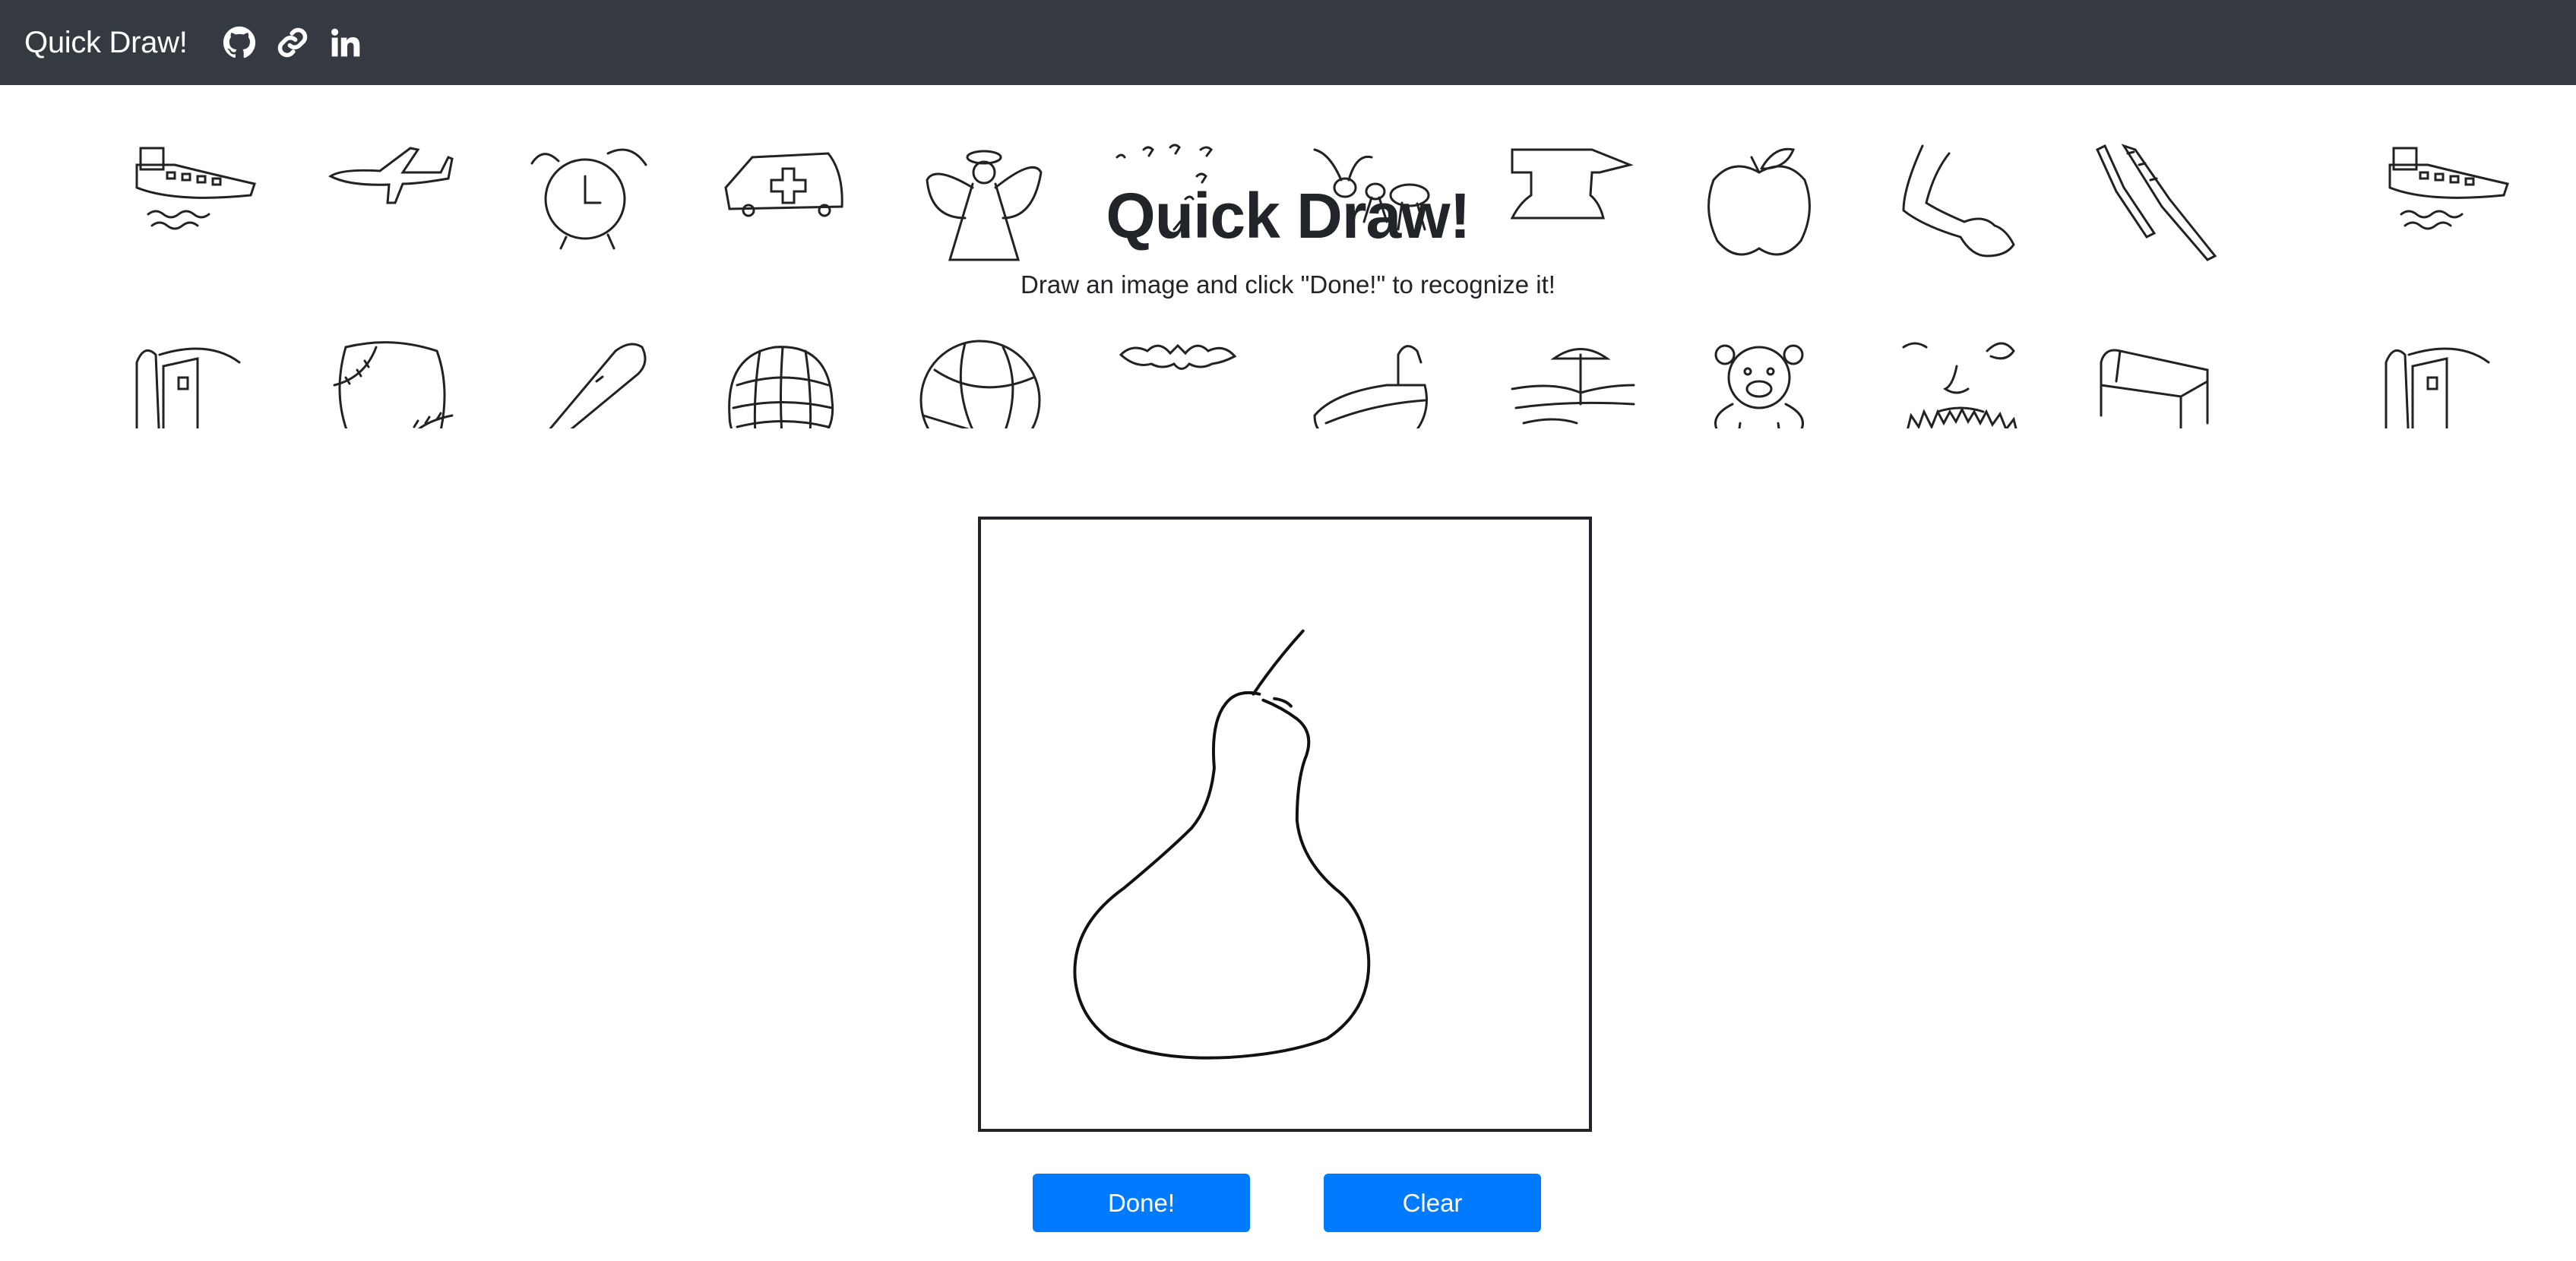 The image size is (2576, 1261). I want to click on doodle-baseball-bat, so click(592, 384).